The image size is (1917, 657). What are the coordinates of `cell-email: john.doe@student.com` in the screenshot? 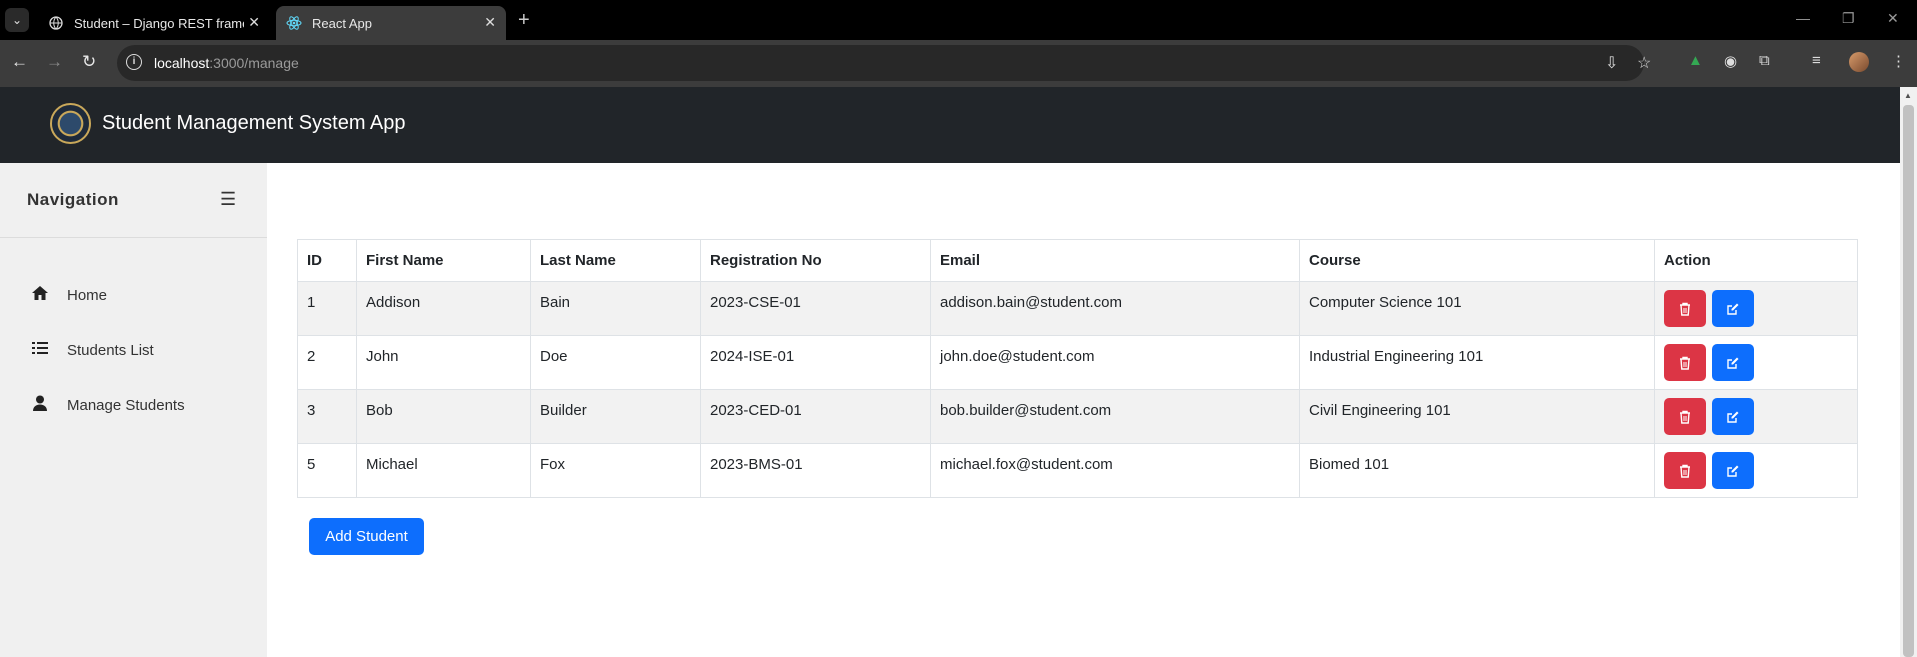 It's located at (1115, 362).